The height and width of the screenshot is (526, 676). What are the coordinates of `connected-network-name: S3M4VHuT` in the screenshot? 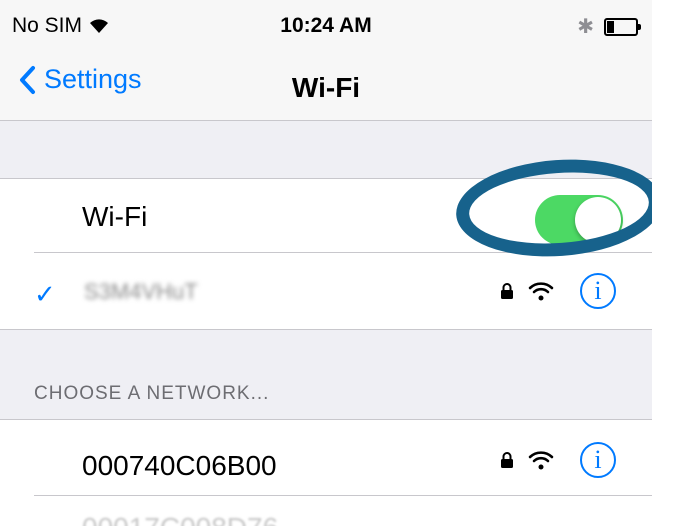 It's located at (141, 291).